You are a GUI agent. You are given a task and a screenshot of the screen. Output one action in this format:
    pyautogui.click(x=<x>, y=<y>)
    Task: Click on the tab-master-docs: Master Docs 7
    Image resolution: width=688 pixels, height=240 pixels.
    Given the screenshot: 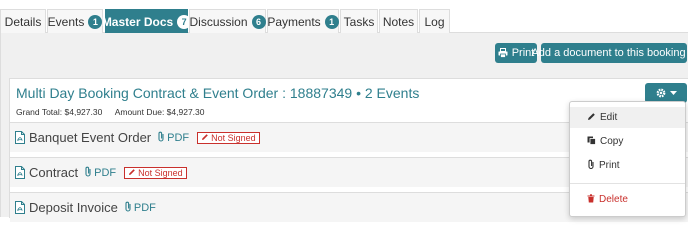 What is the action you would take?
    pyautogui.click(x=146, y=21)
    